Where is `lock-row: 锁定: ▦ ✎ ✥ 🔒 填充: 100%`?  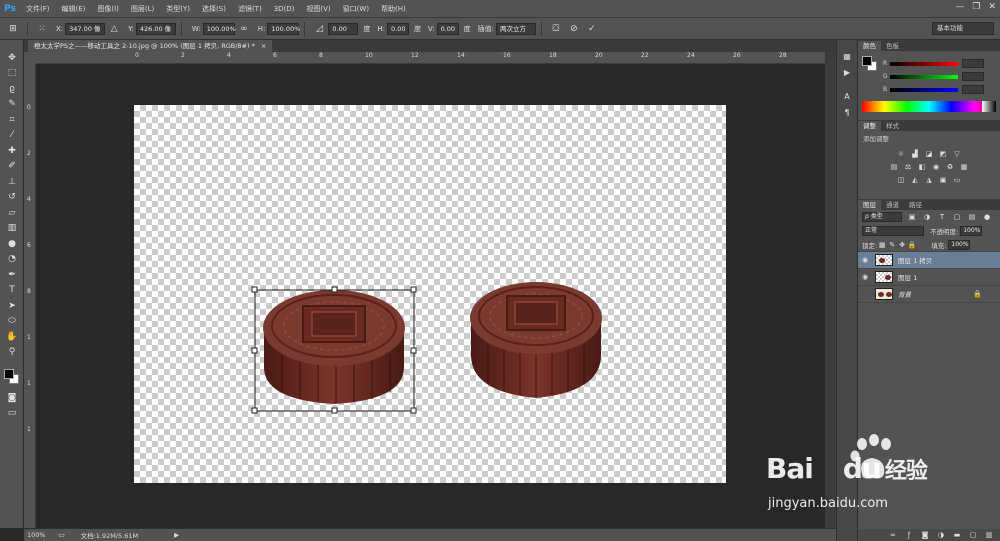 lock-row: 锁定: ▦ ✎ ✥ 🔒 填充: 100% is located at coordinates (929, 245).